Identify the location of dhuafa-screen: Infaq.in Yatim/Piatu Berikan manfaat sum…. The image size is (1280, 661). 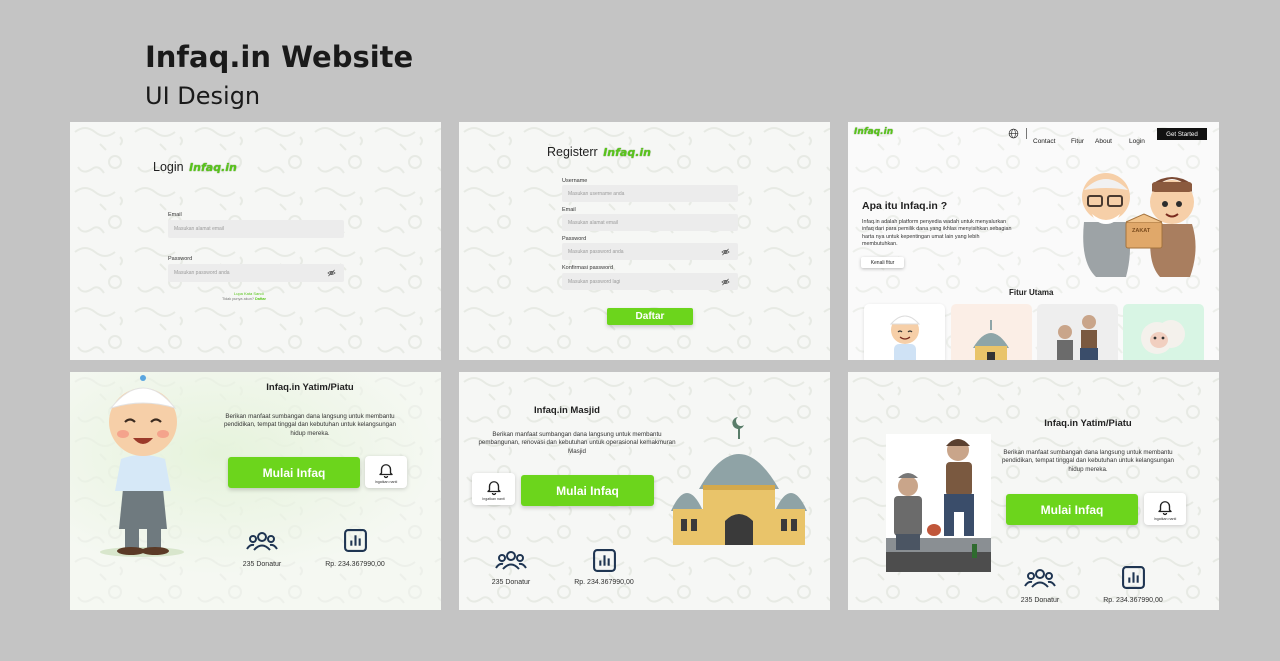
(1033, 491).